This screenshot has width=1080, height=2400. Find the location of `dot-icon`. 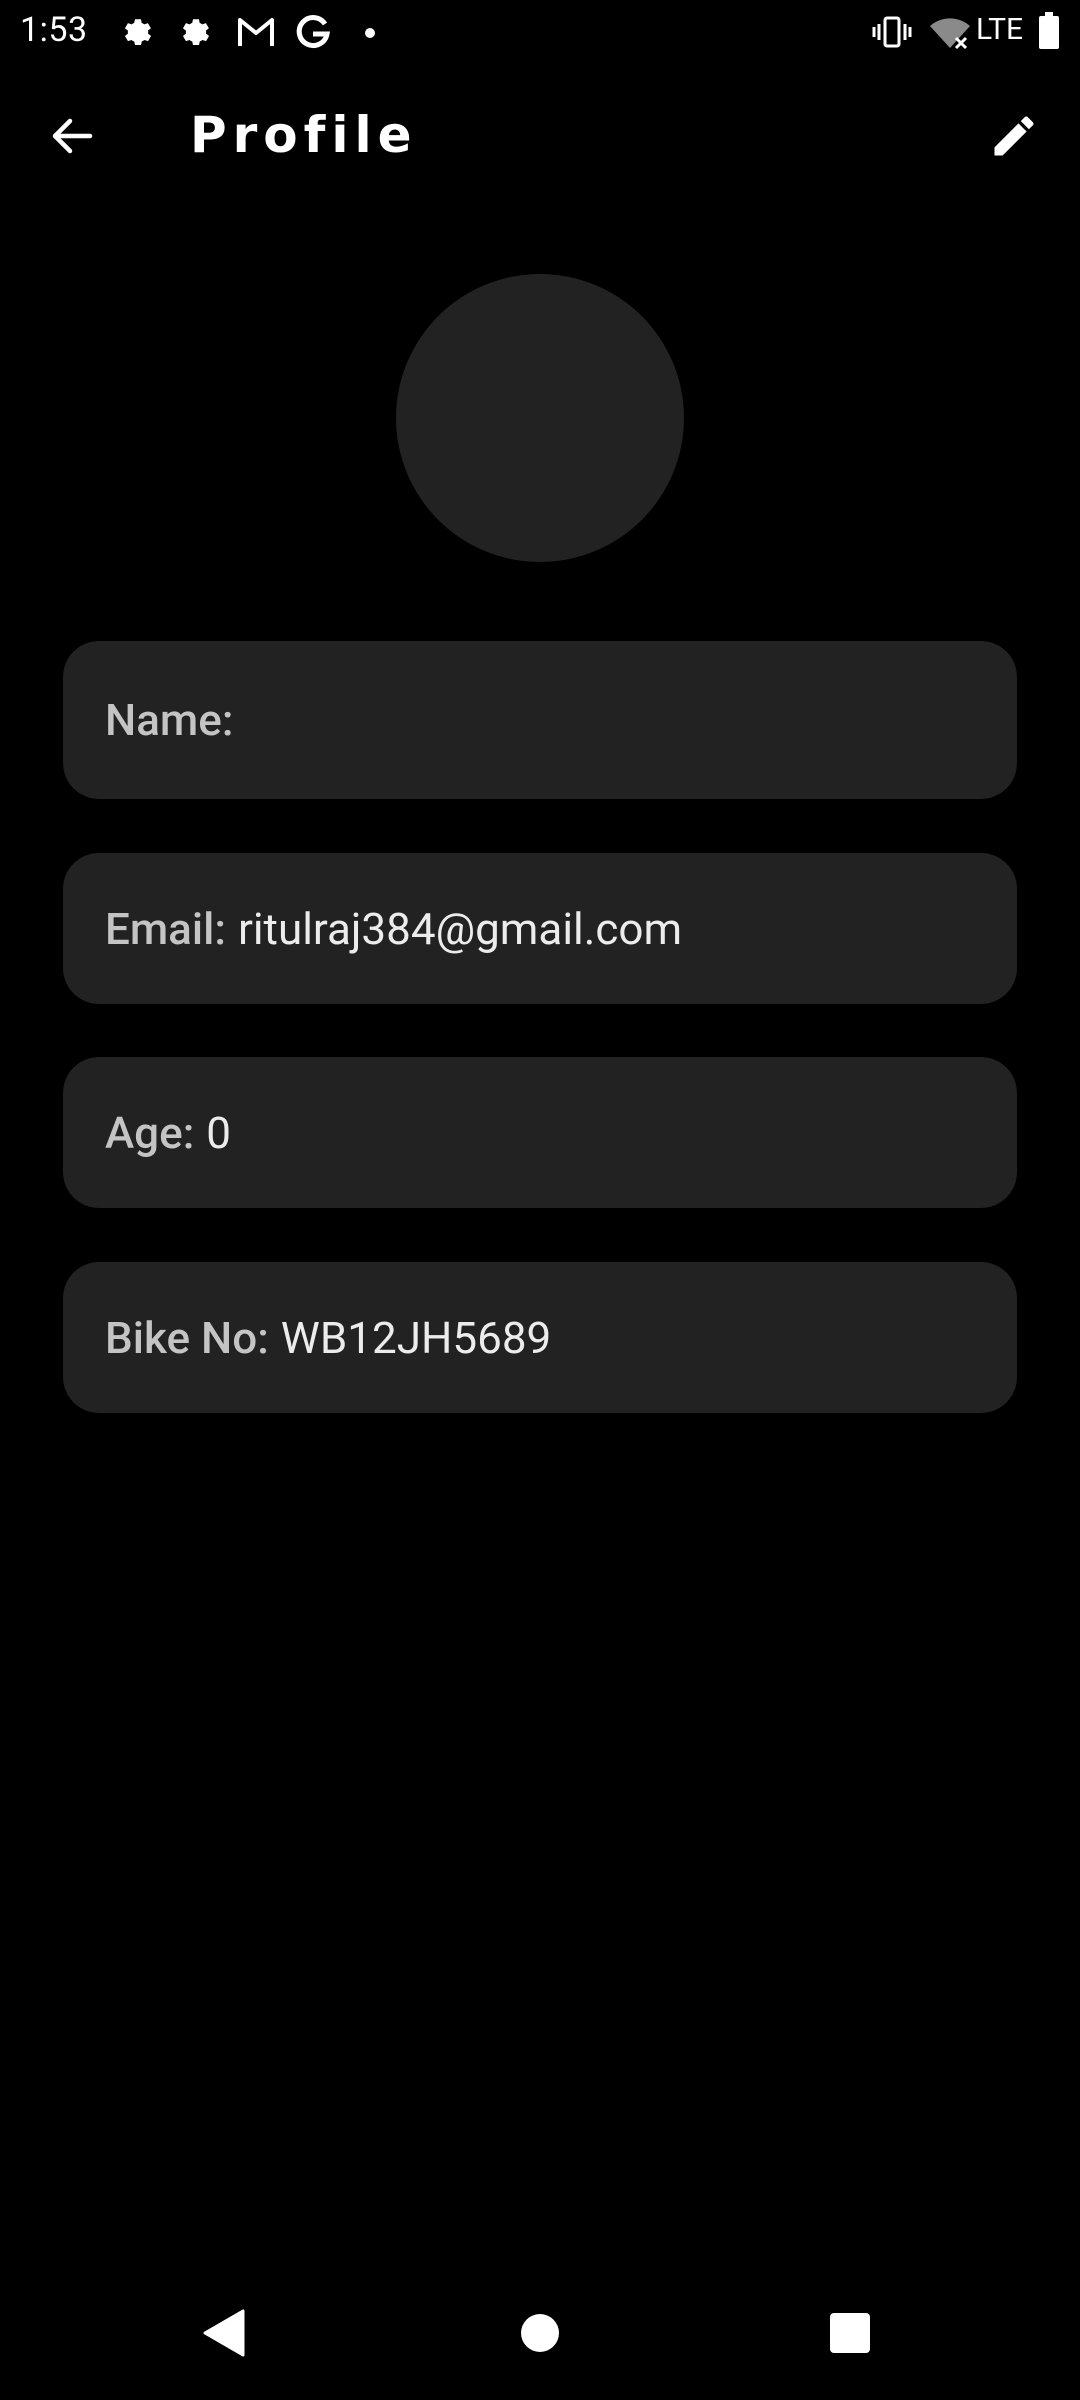

dot-icon is located at coordinates (370, 33).